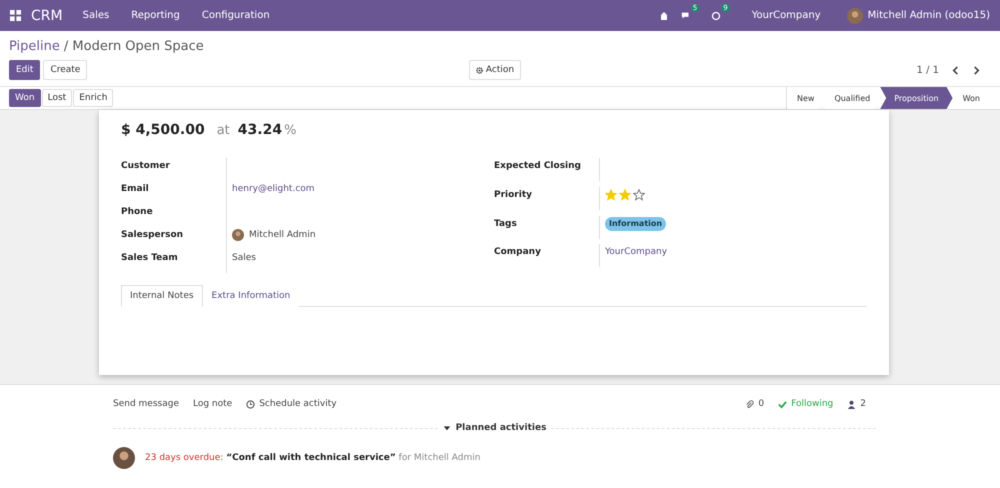 The width and height of the screenshot is (1000, 488). What do you see at coordinates (212, 404) in the screenshot?
I see `log-note-link: Log note` at bounding box center [212, 404].